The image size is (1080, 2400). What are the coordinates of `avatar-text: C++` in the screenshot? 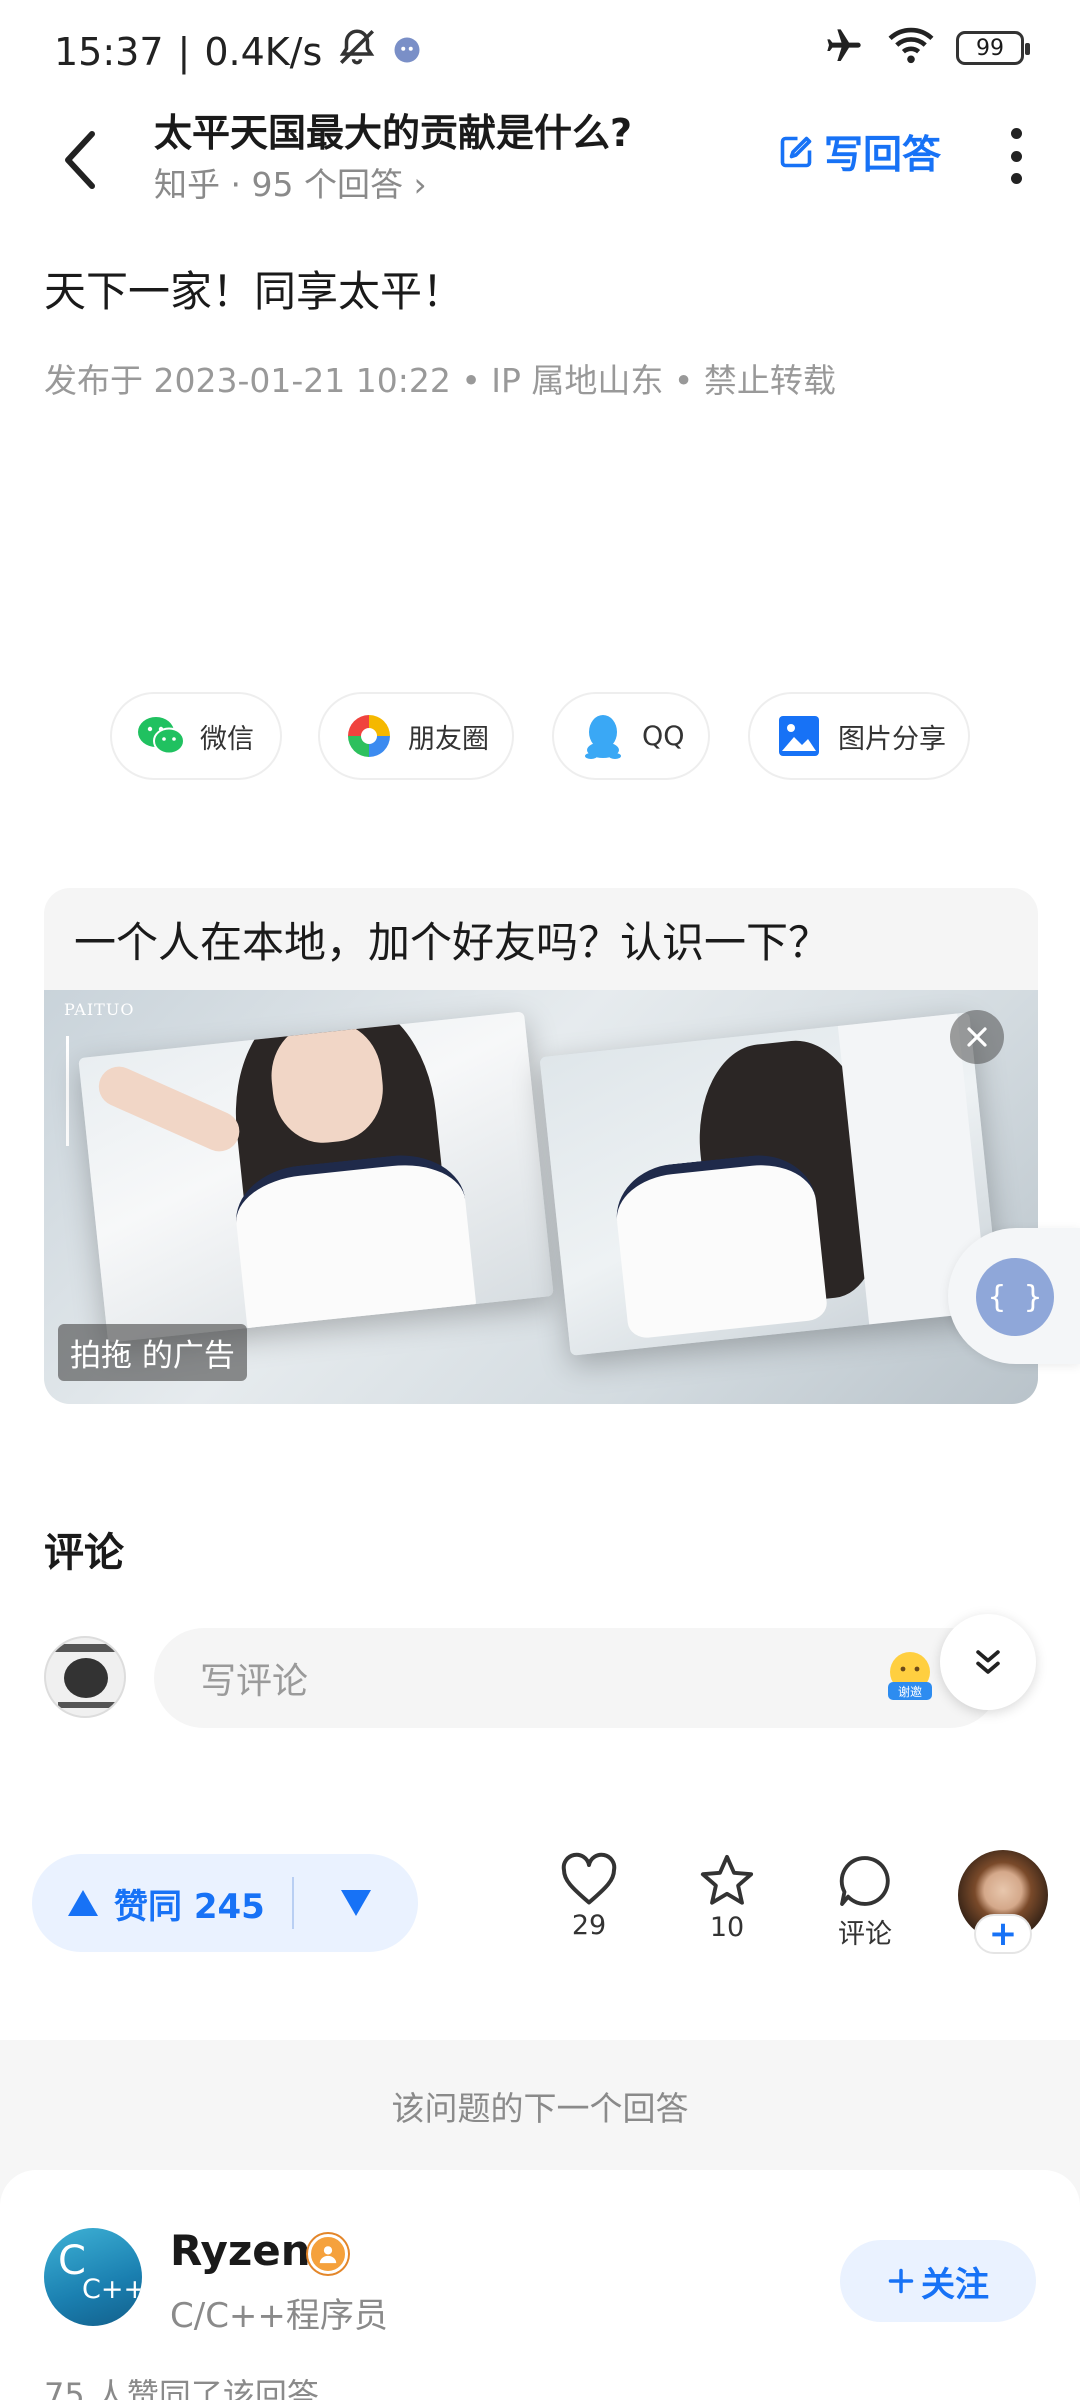 It's located at (112, 2289).